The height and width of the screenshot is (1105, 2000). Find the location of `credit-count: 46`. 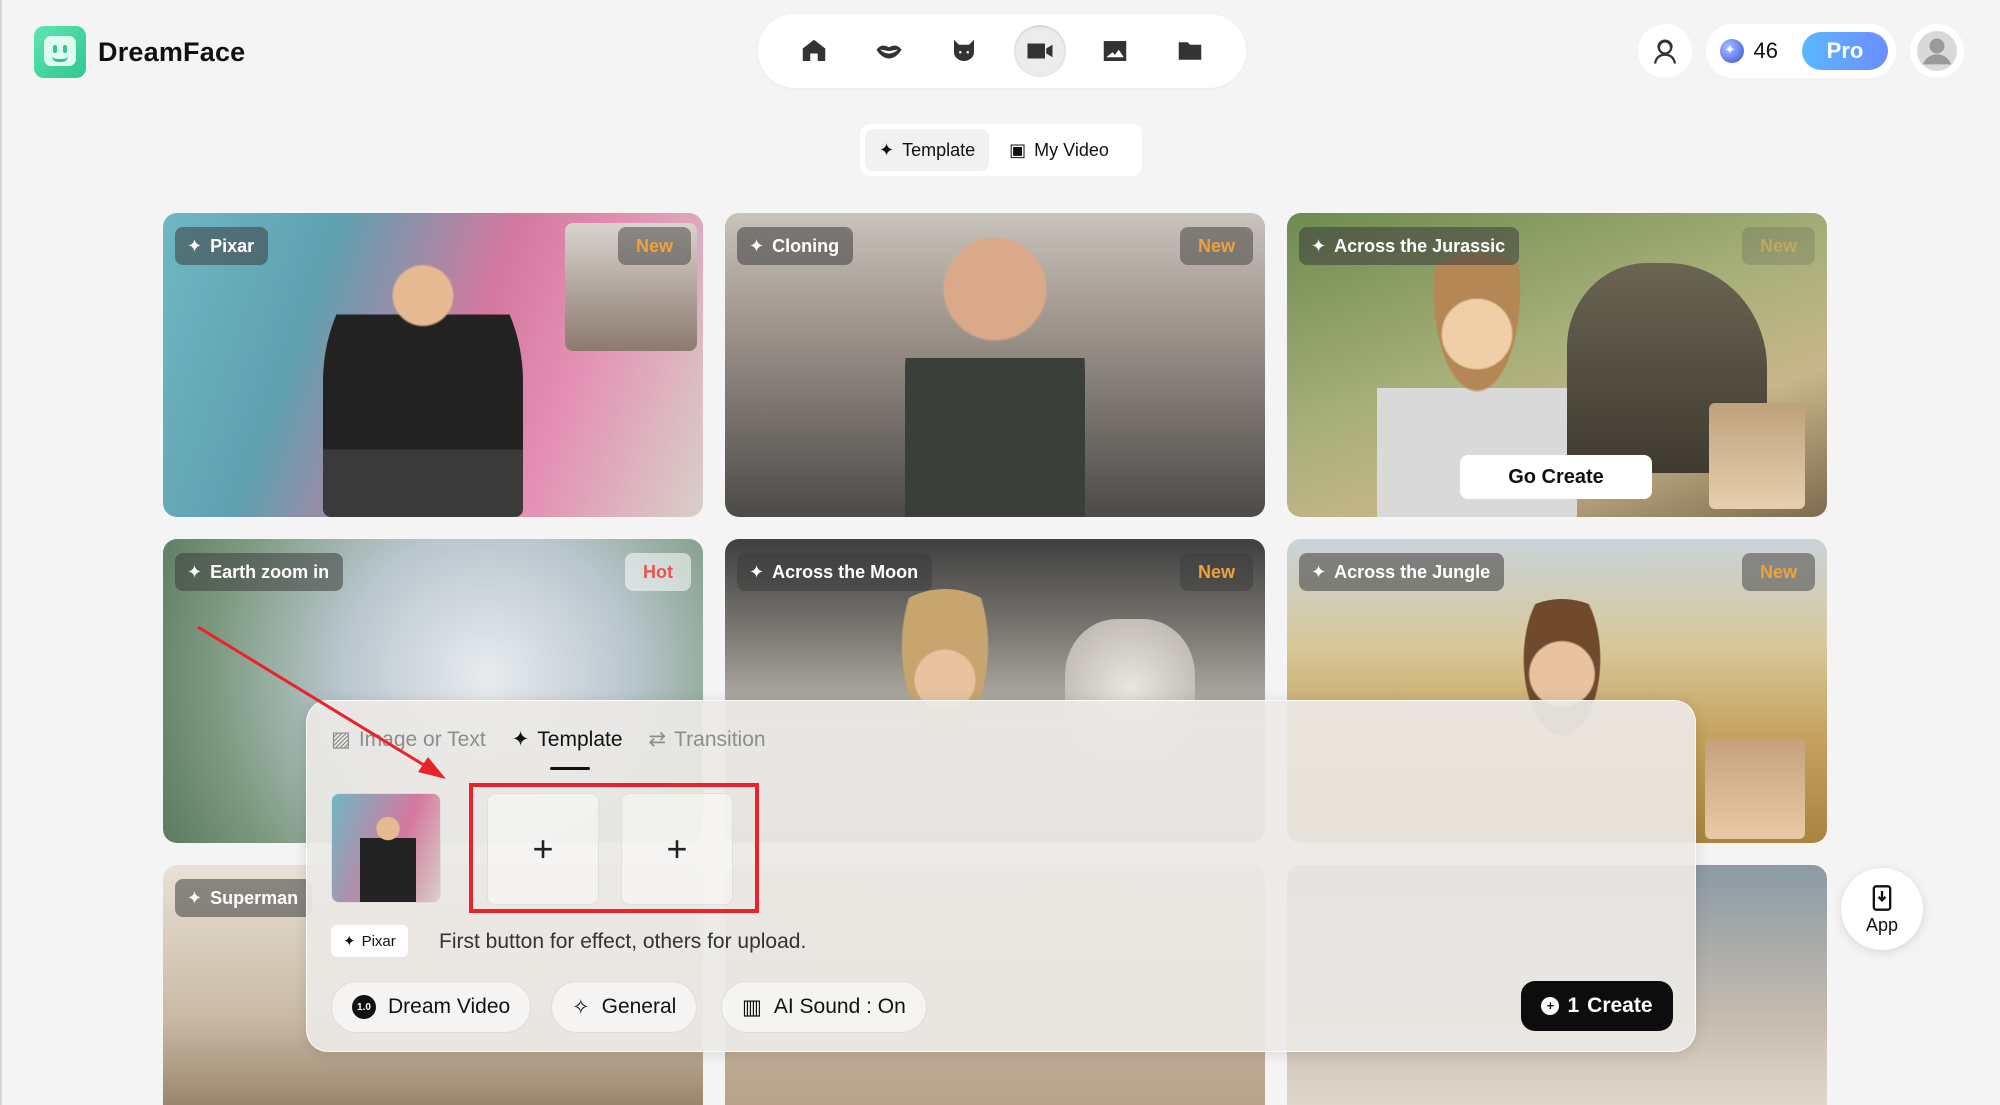

credit-count: 46 is located at coordinates (1765, 50).